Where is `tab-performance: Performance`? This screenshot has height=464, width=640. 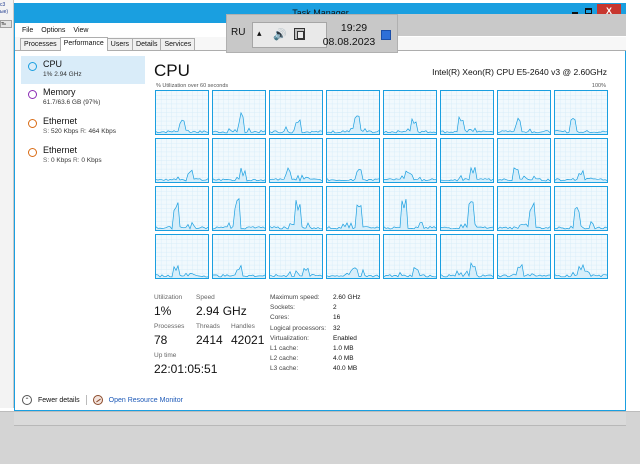
tab-performance: Performance is located at coordinates (83, 44).